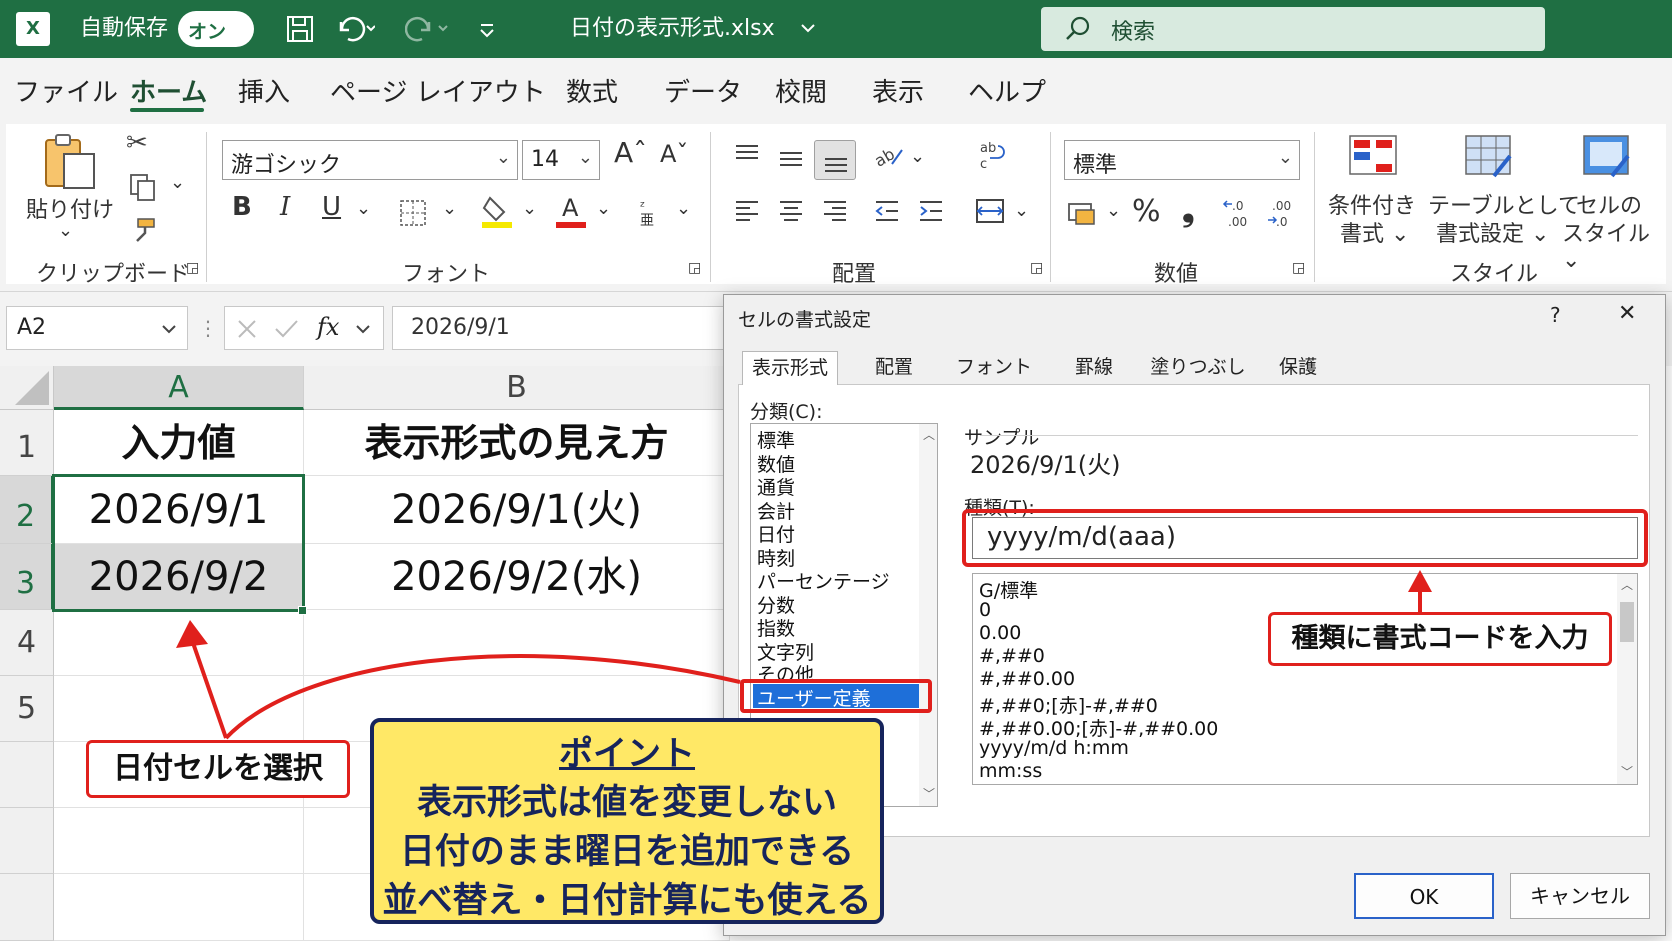  Describe the element at coordinates (209, 689) in the screenshot. I see `arrow-line` at that location.